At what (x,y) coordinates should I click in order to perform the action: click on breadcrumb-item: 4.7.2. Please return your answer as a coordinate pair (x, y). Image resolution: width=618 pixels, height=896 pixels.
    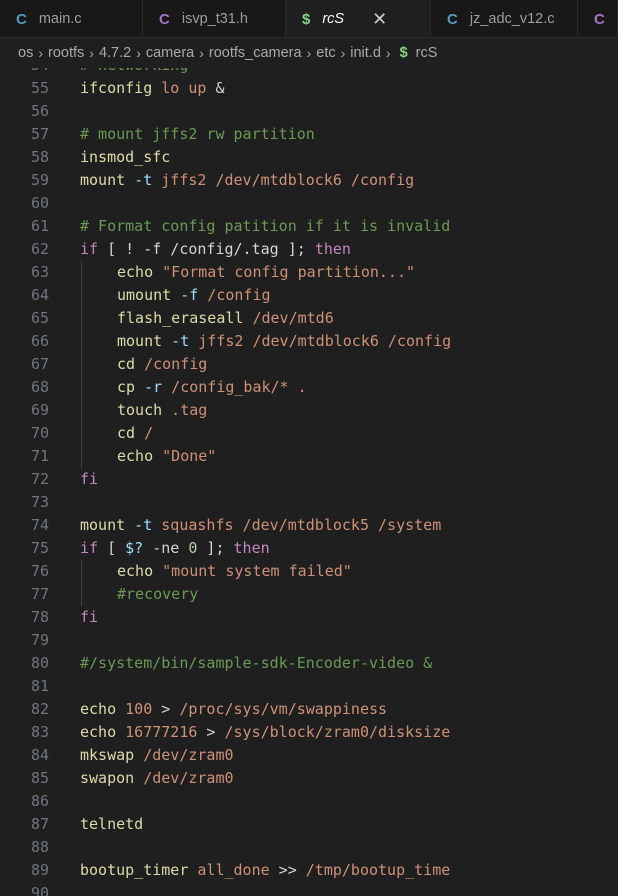
    Looking at the image, I should click on (115, 53).